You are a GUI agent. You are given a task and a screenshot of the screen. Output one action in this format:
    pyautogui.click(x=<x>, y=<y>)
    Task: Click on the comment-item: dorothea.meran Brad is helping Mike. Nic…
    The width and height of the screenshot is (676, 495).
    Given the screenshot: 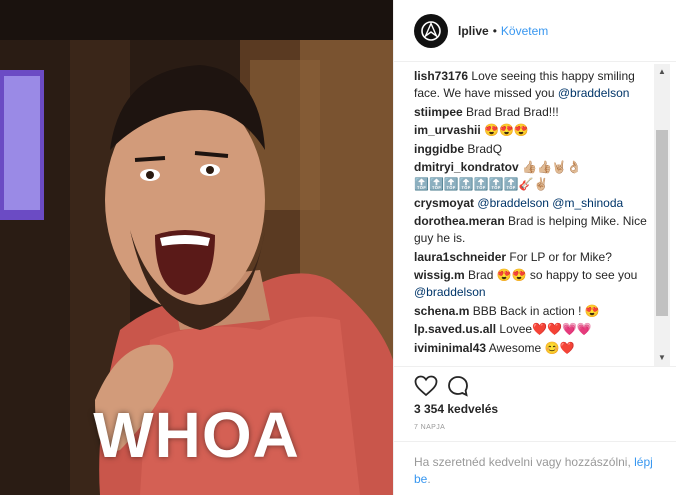 What is the action you would take?
    pyautogui.click(x=534, y=230)
    